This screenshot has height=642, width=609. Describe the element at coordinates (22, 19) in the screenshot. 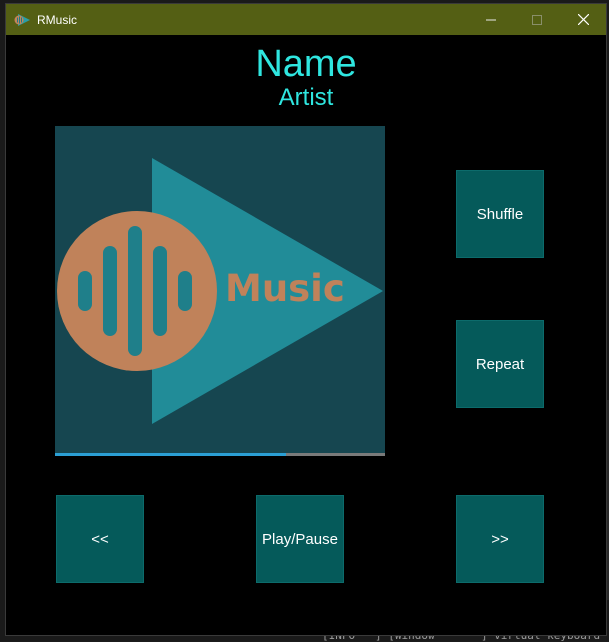

I see `app-logo-icon` at that location.